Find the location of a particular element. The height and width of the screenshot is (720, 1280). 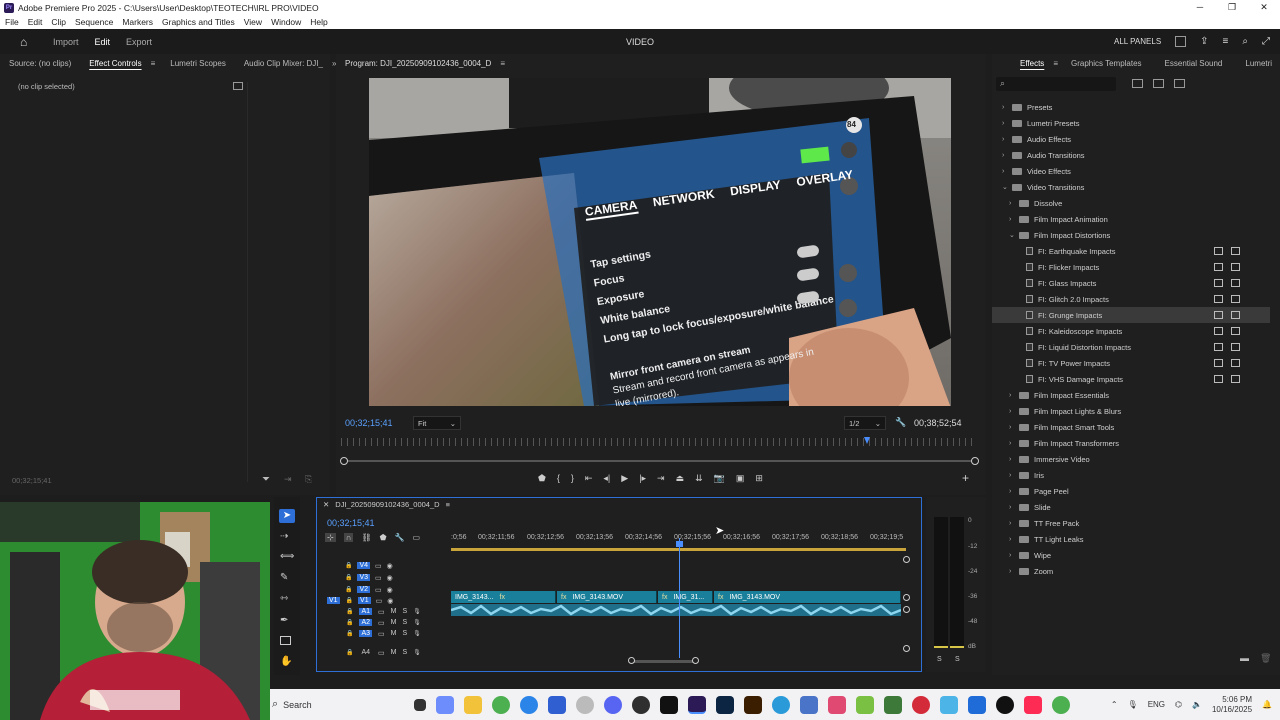

timeline-clip: IMG_3143... fx is located at coordinates (503, 597).